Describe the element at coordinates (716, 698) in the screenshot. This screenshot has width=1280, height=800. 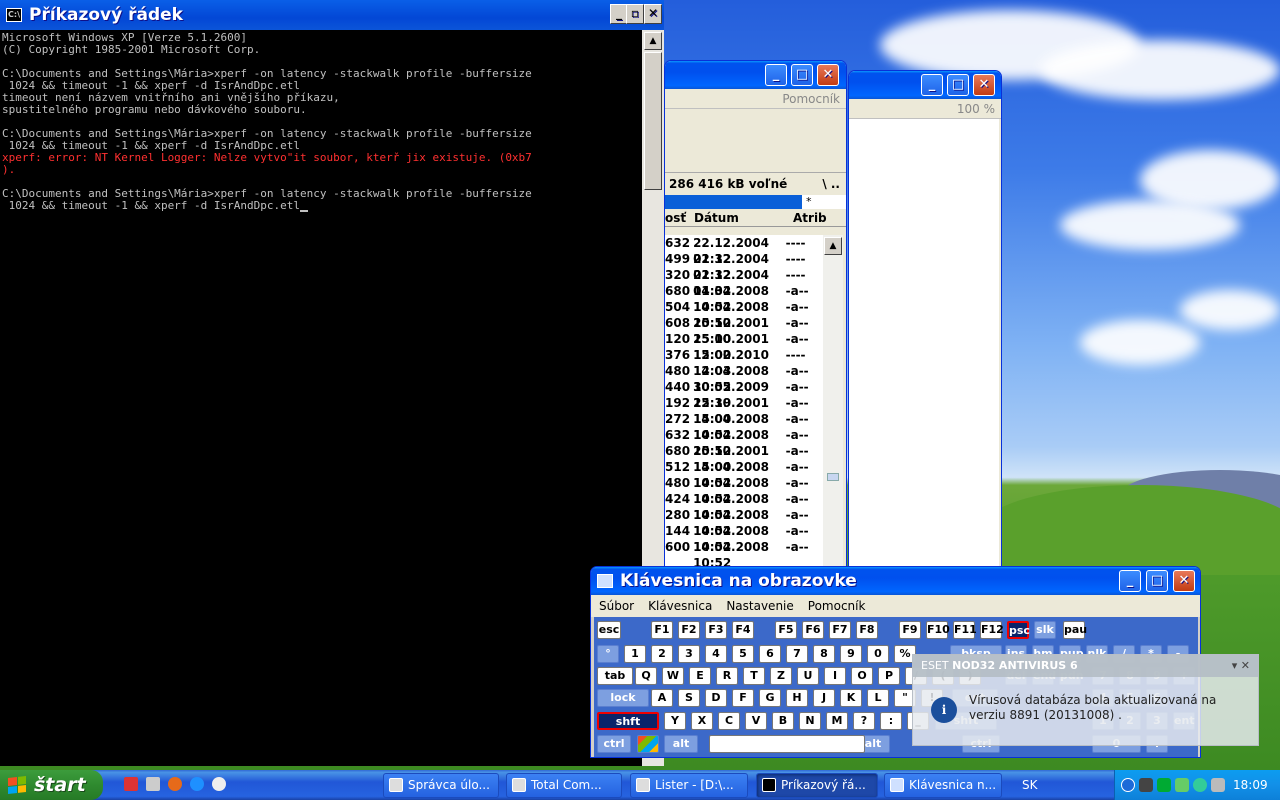
I see `key-d: D` at that location.